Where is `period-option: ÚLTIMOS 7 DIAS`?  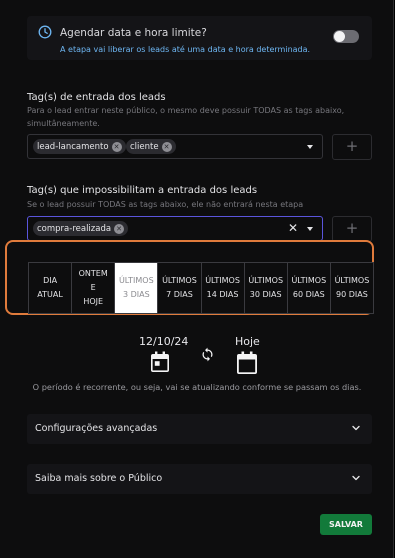 period-option: ÚLTIMOS 7 DIAS is located at coordinates (180, 288).